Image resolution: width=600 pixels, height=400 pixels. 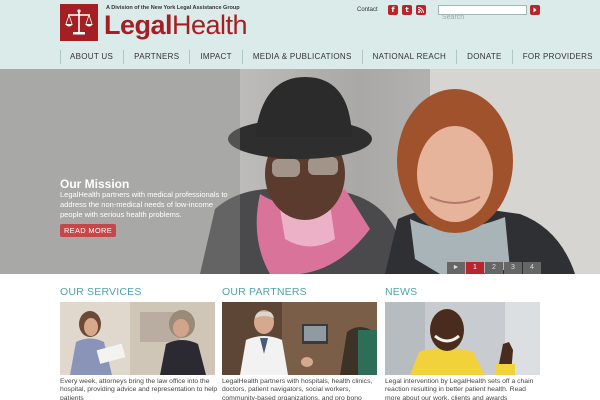 I want to click on partners-heading: OUR PARTNERS, so click(x=299, y=292).